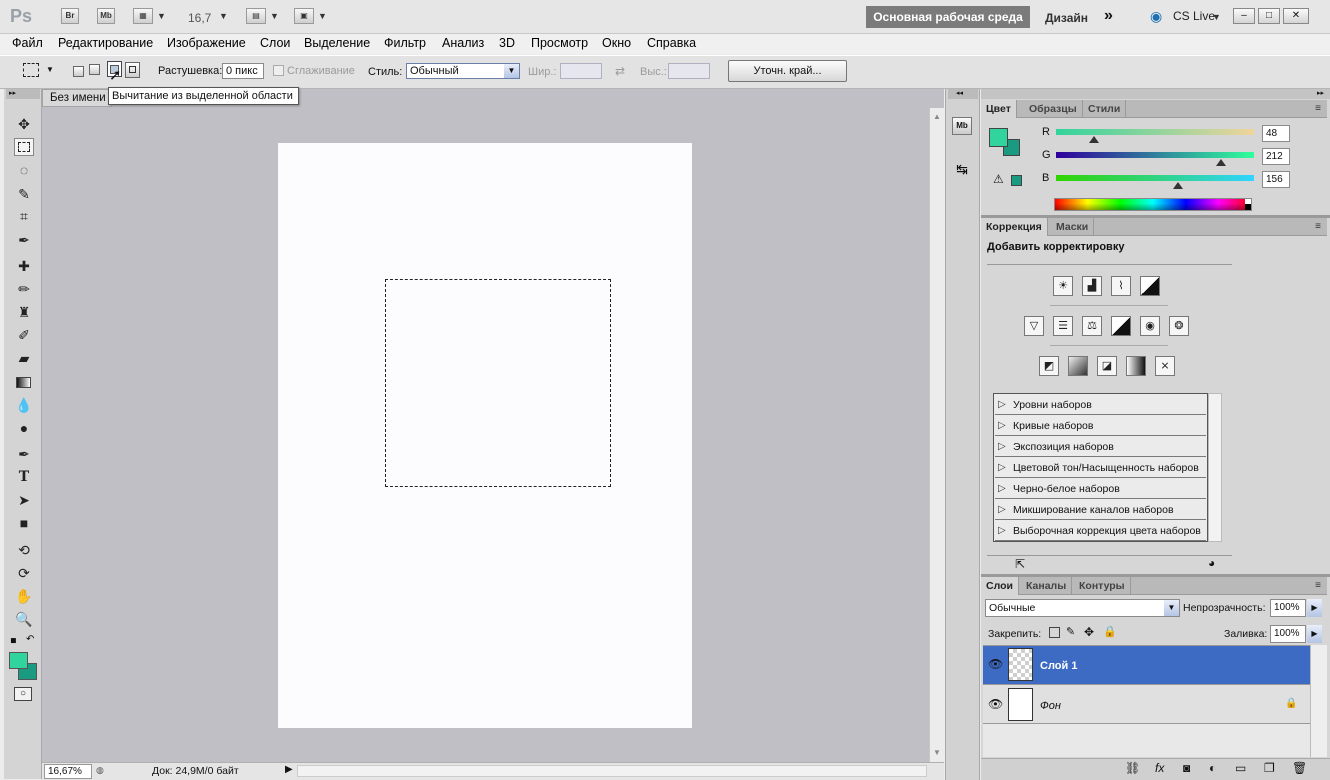  Describe the element at coordinates (78, 71) in the screenshot. I see `new-selection-icon` at that location.